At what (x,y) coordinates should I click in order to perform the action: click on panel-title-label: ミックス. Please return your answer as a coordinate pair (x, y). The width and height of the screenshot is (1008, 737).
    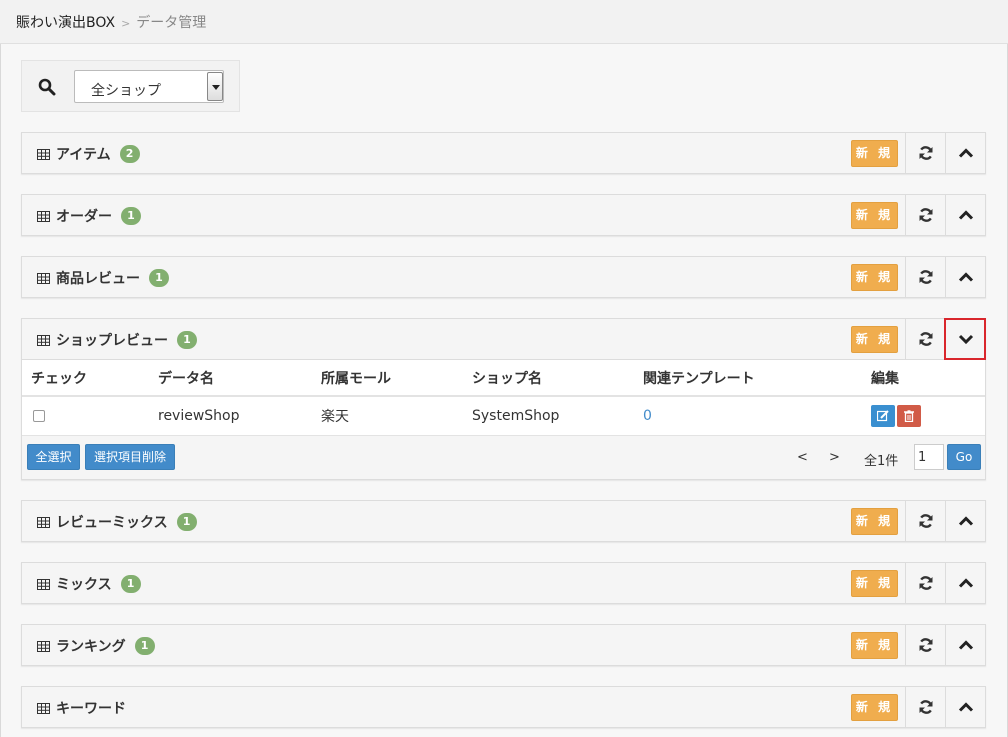
    Looking at the image, I should click on (84, 585).